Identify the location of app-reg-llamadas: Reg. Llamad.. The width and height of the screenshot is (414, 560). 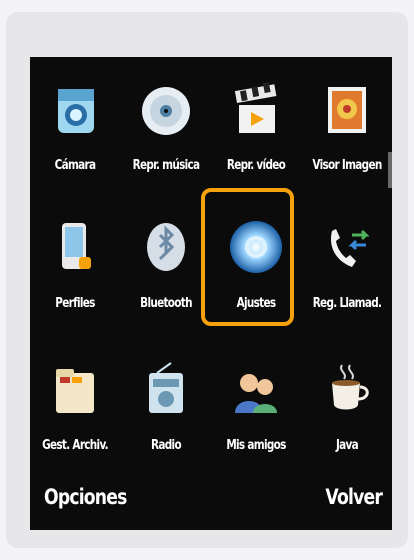
(347, 262).